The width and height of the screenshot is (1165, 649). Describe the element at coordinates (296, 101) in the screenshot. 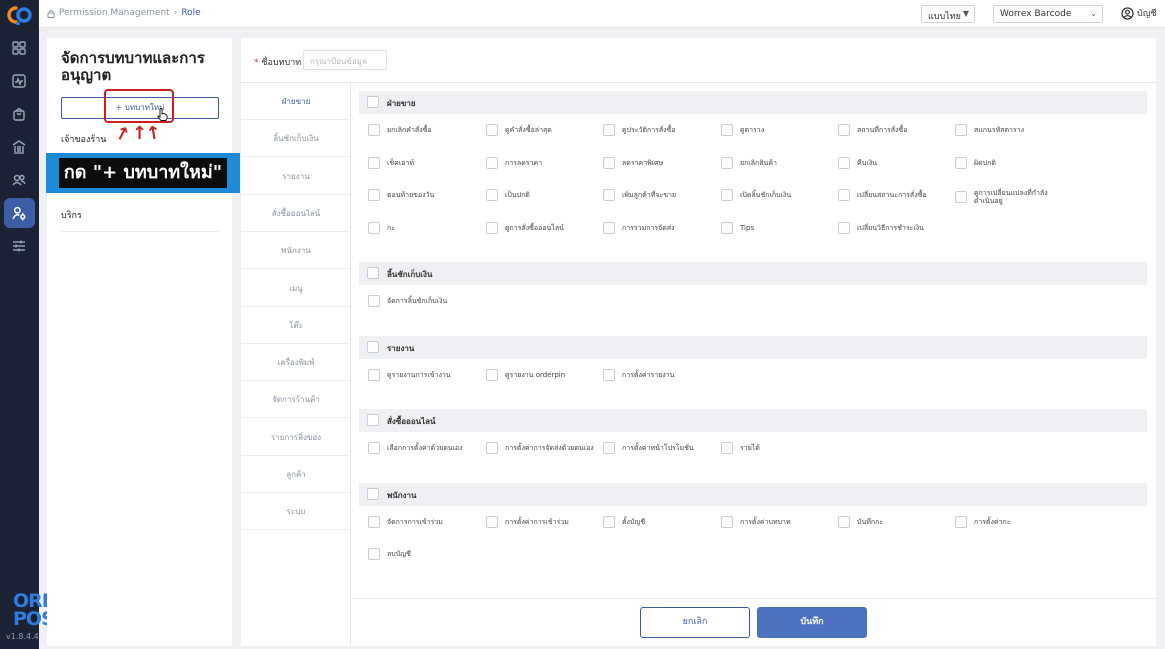

I see `category-tab: ฝ่ายขาย` at that location.